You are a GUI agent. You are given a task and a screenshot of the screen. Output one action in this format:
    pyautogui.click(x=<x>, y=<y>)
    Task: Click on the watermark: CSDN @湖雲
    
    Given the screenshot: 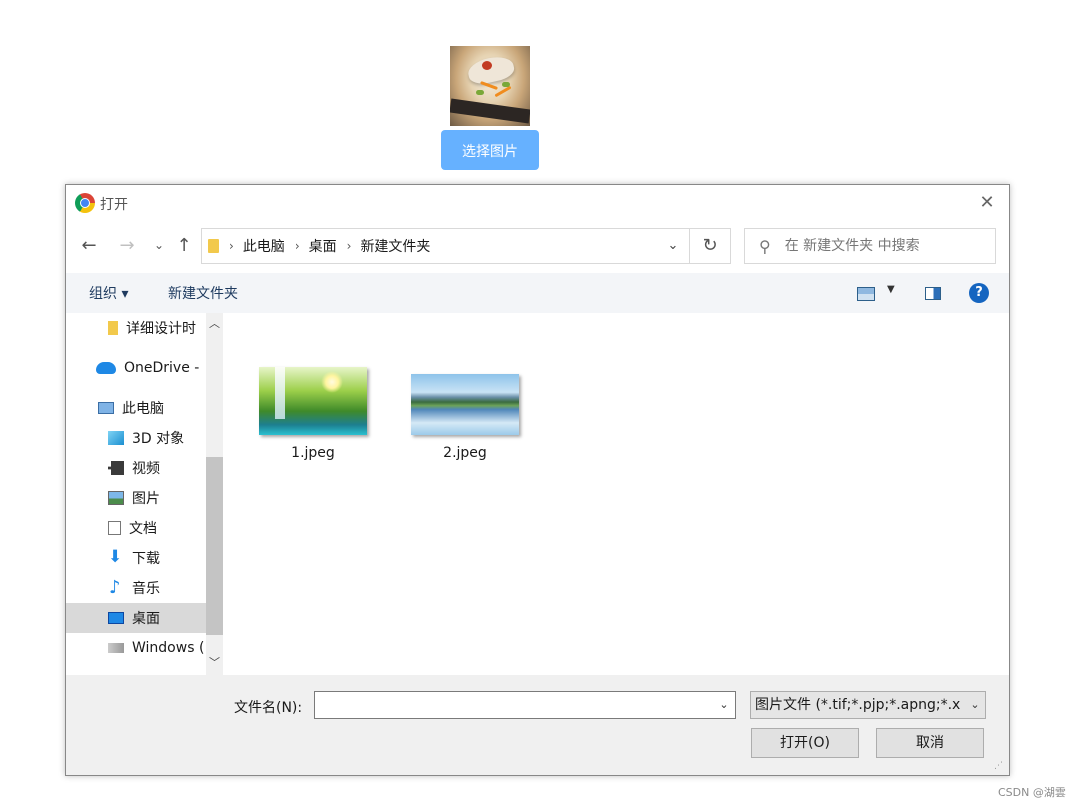 What is the action you would take?
    pyautogui.click(x=1032, y=792)
    